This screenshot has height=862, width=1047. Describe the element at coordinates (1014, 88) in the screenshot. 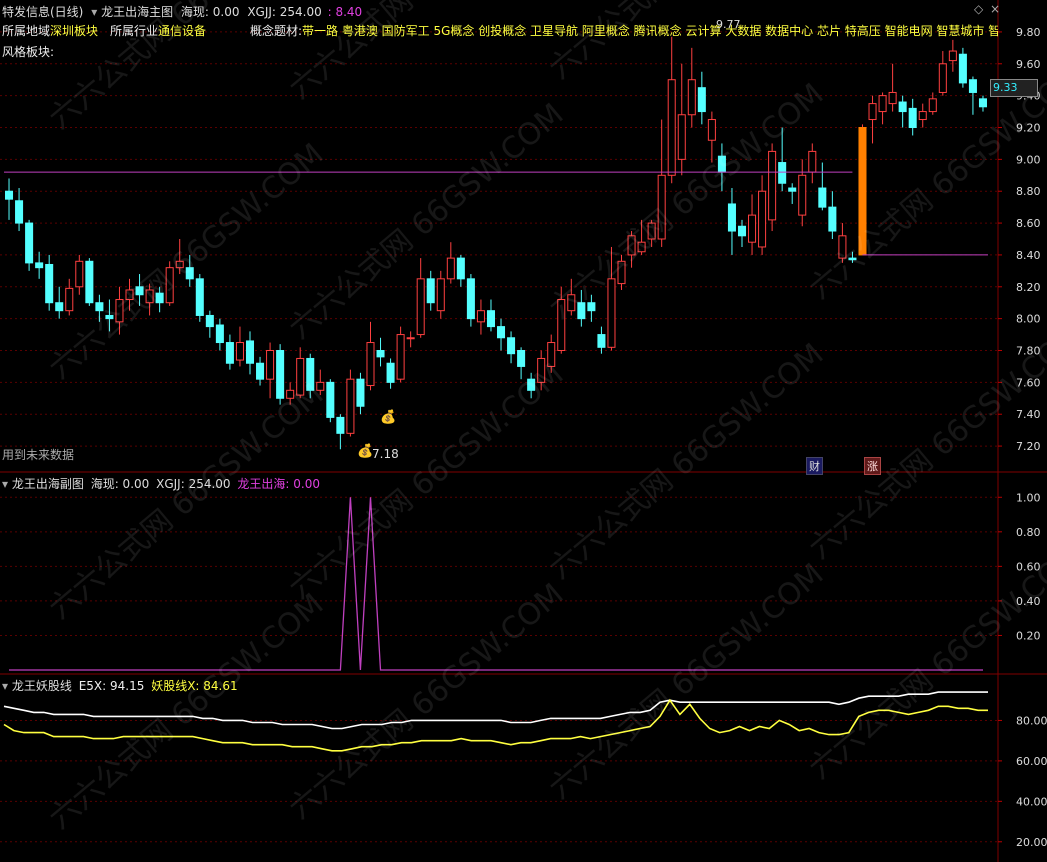

I see `last-price-box: 9.33` at that location.